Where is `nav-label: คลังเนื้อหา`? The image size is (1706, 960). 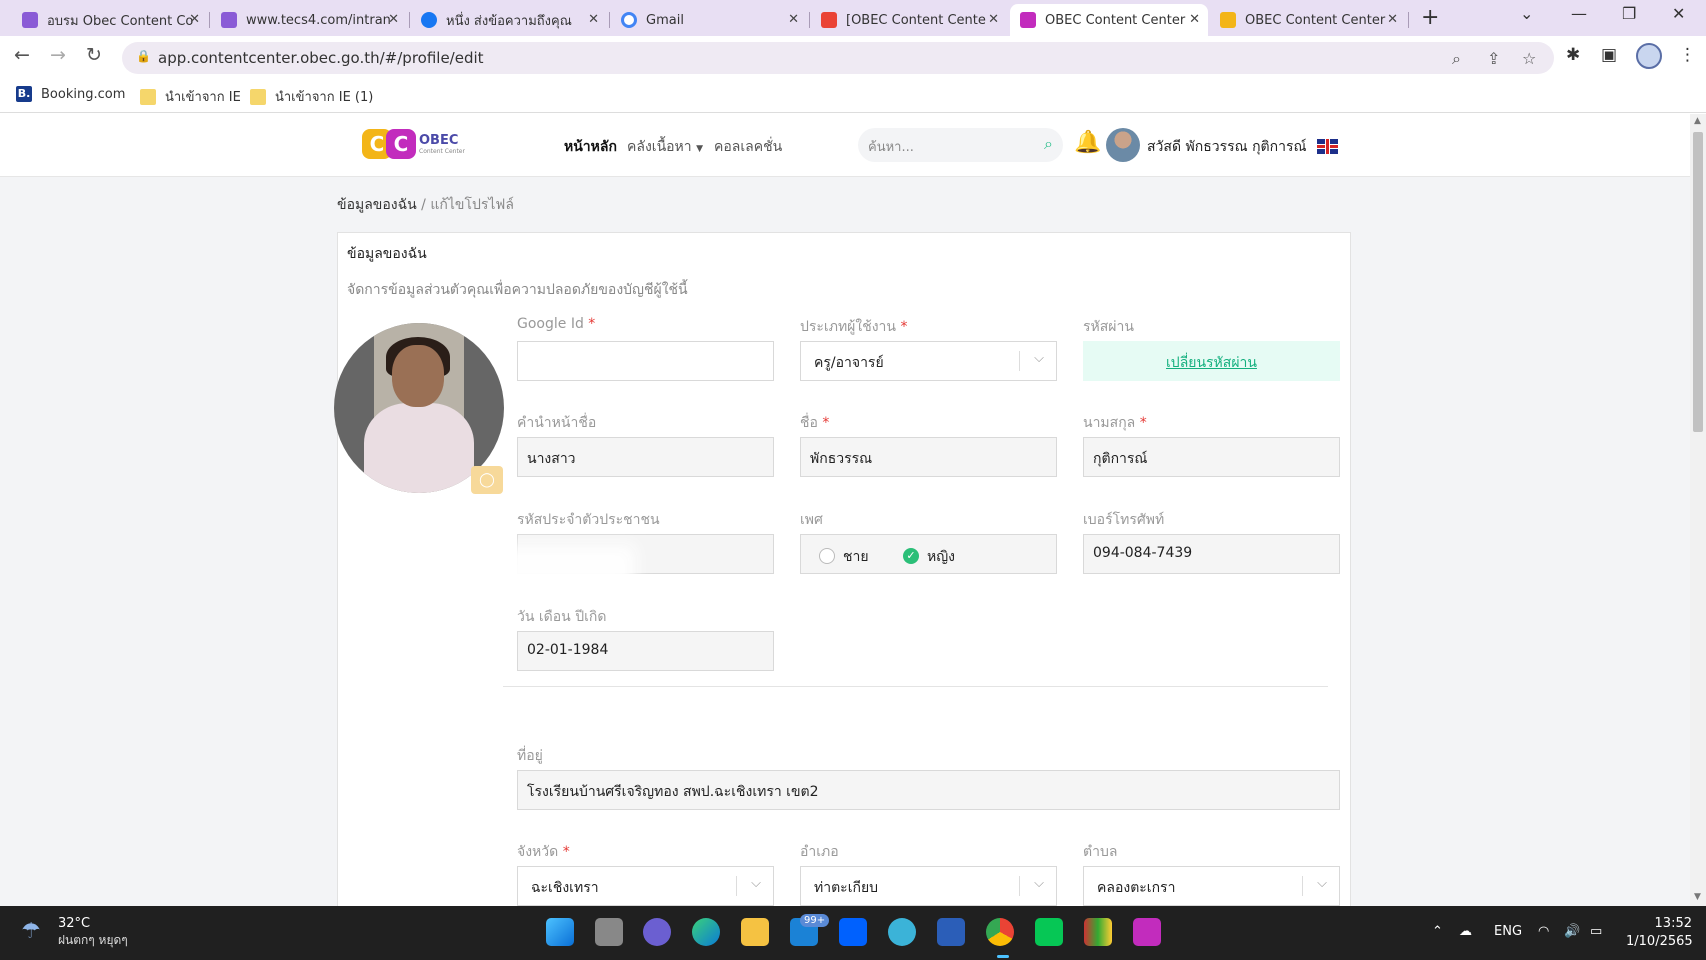
nav-label: คลังเนื้อหา is located at coordinates (659, 147).